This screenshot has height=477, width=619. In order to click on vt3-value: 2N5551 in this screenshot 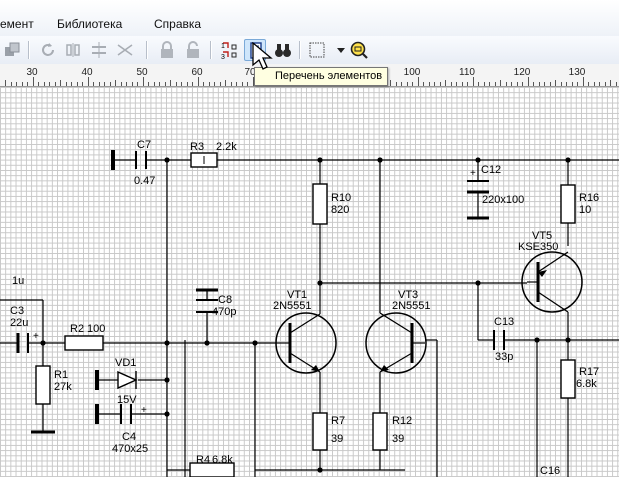, I will do `click(411, 306)`.